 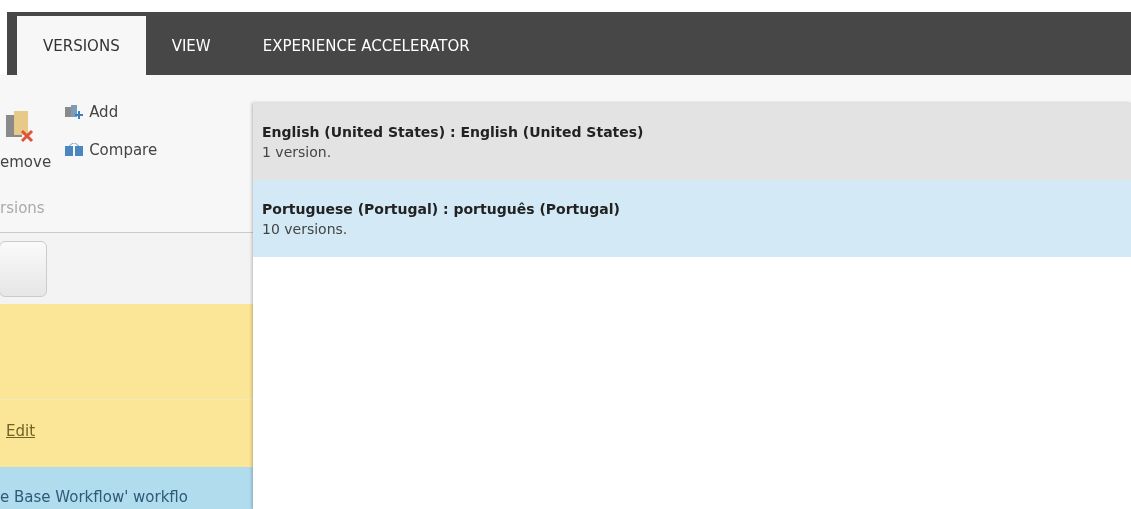 I want to click on group-label: rsions, so click(x=22, y=208).